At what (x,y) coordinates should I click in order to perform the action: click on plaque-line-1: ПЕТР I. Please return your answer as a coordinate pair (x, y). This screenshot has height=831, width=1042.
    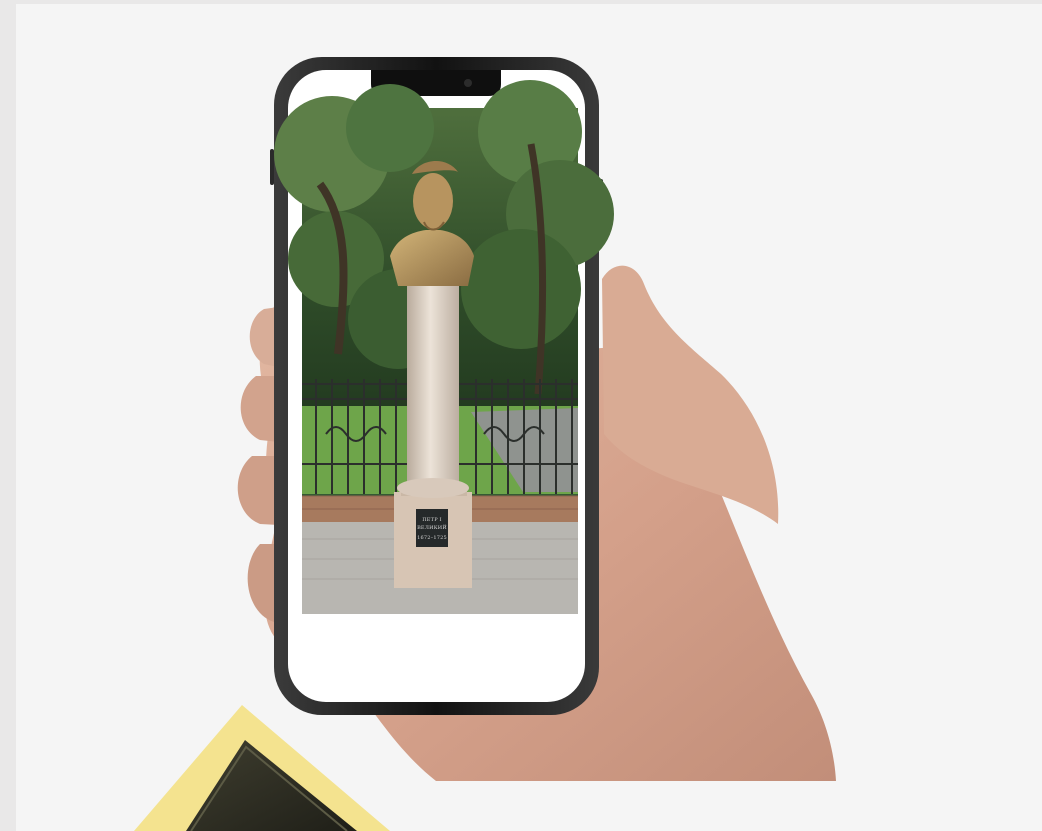
    Looking at the image, I should click on (431, 520).